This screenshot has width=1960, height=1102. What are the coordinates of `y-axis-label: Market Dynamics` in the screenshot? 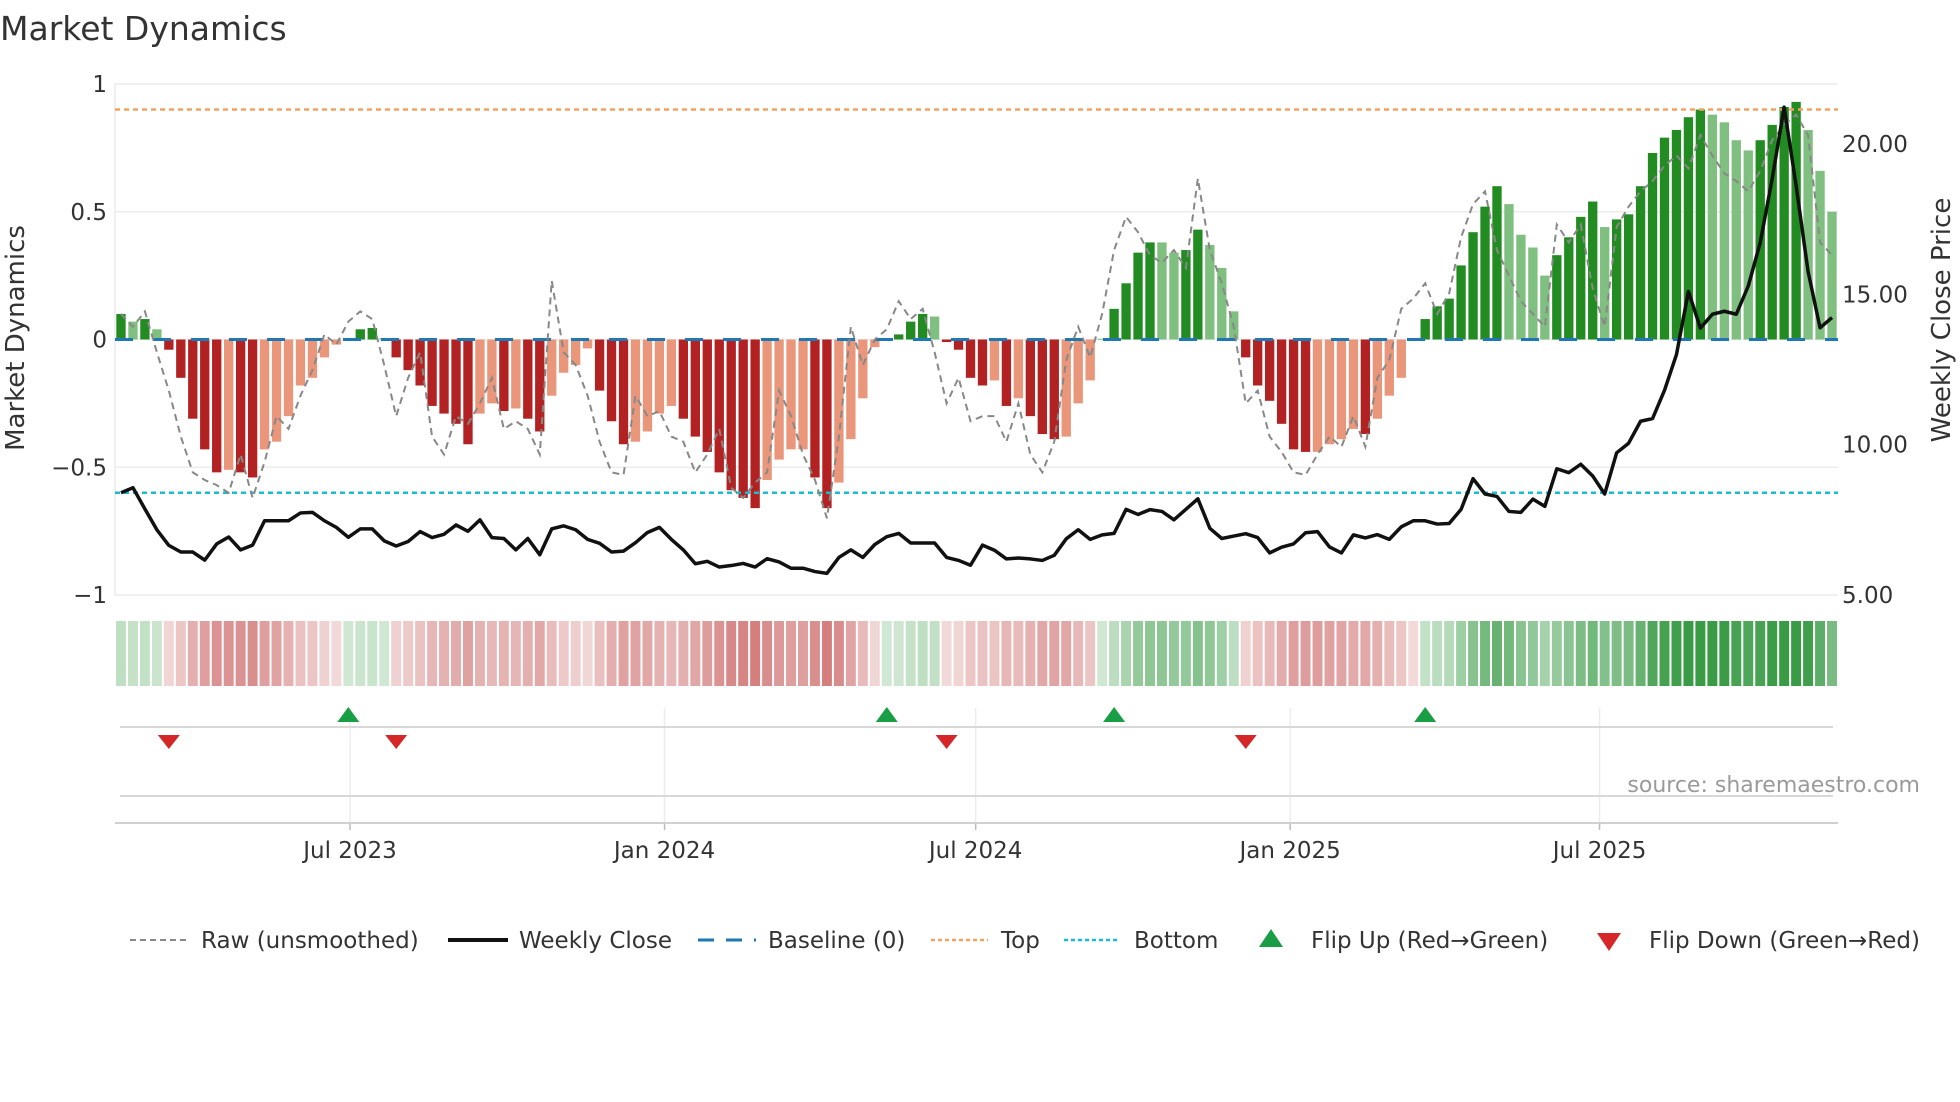 It's located at (16, 338).